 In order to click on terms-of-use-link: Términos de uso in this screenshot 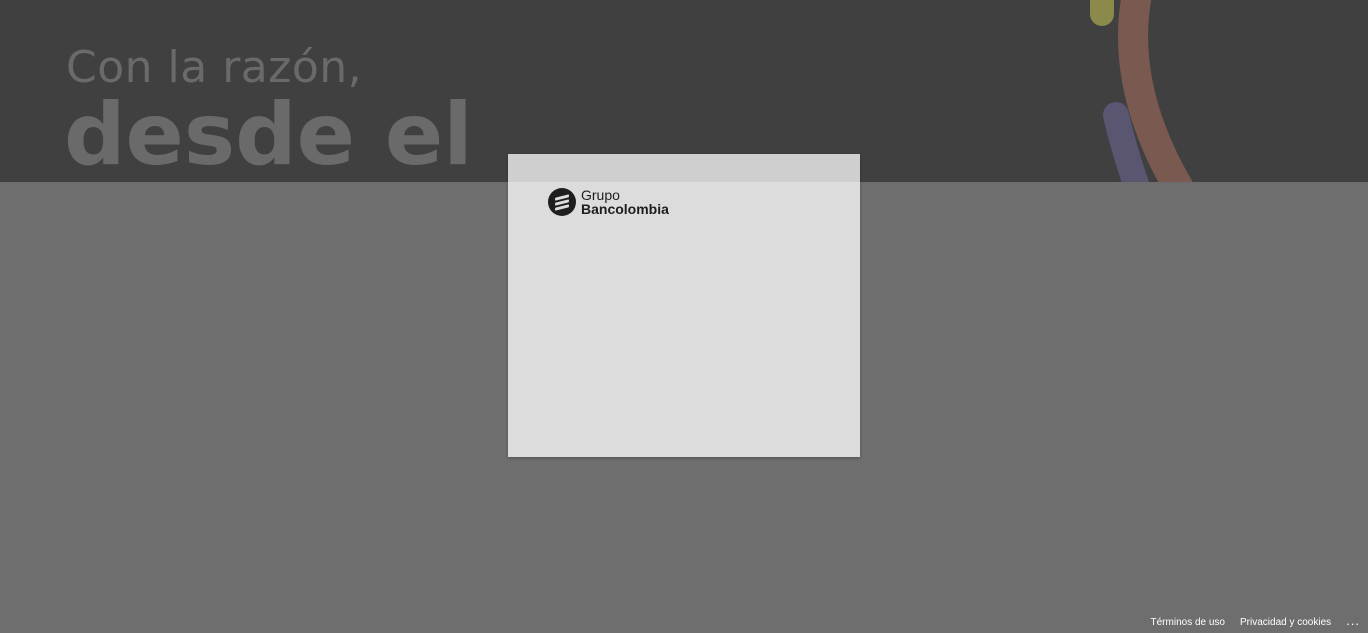, I will do `click(1188, 622)`.